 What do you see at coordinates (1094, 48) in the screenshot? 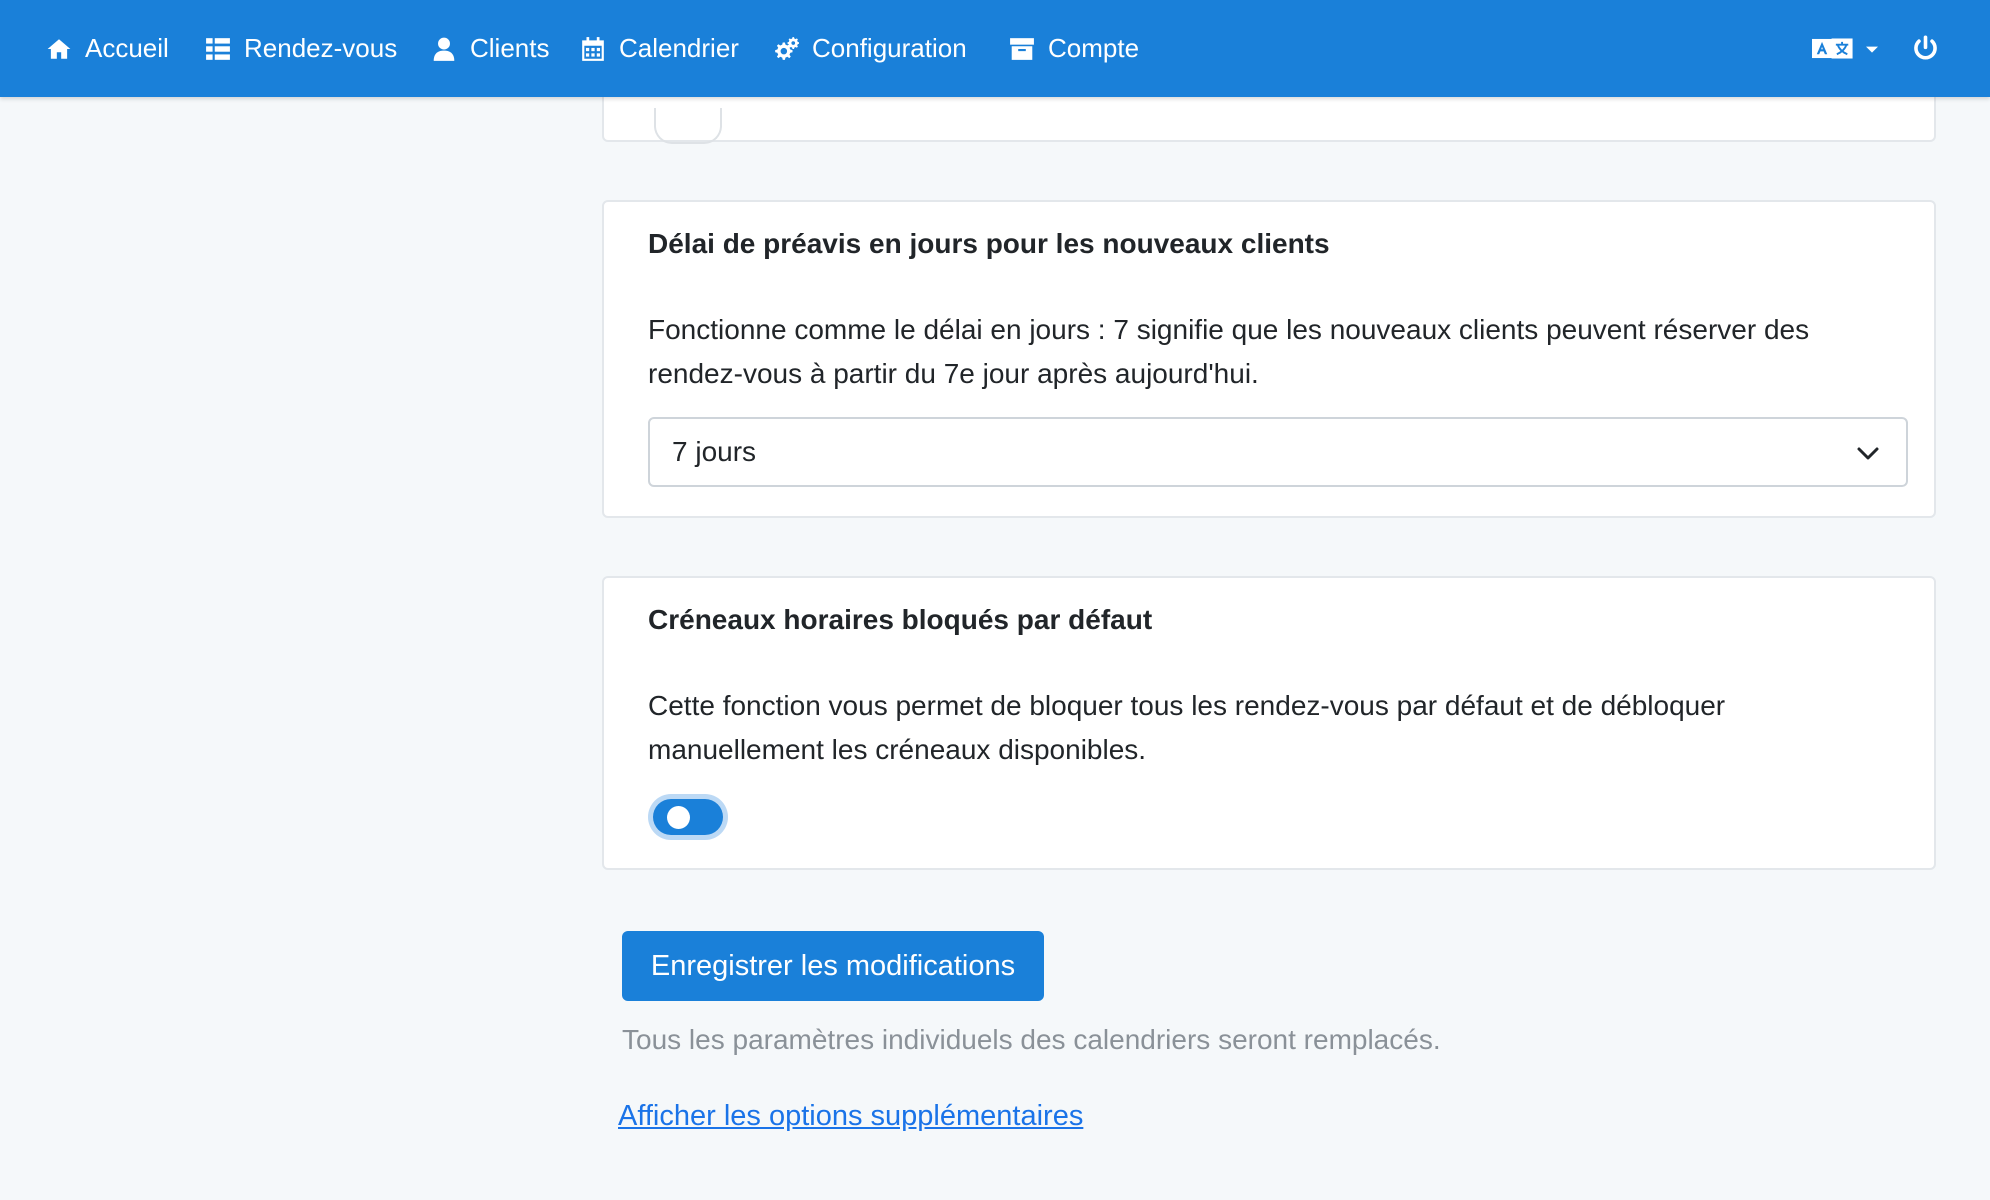
I see `nav-item-label: Compte` at bounding box center [1094, 48].